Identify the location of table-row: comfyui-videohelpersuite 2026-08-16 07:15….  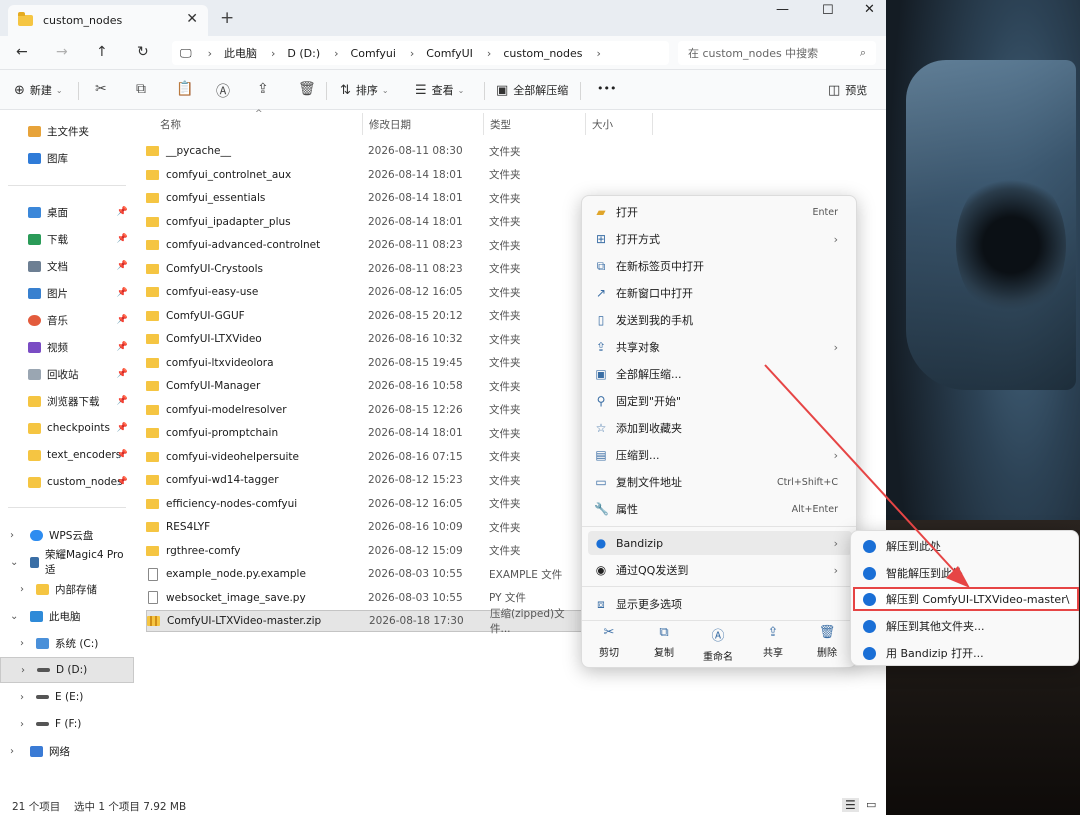
(366, 457).